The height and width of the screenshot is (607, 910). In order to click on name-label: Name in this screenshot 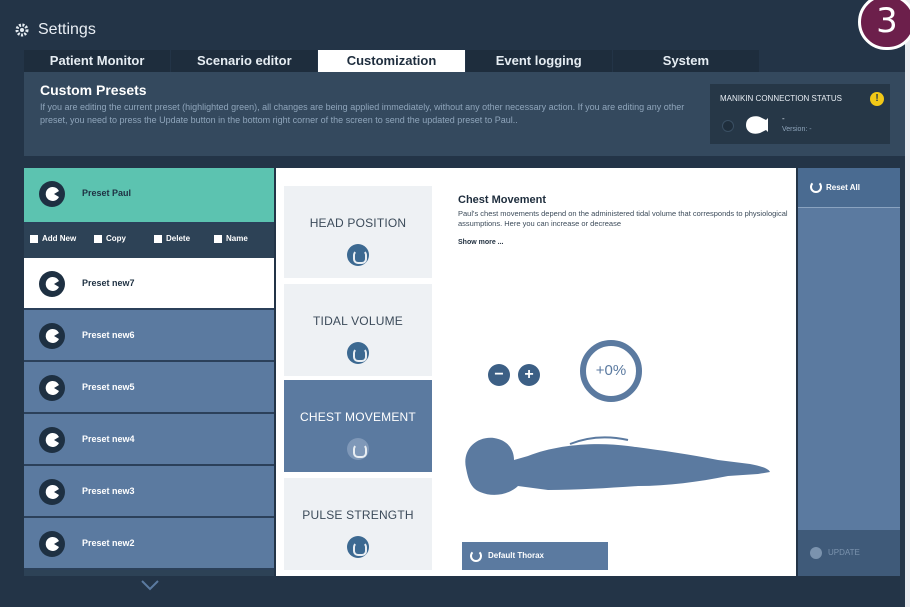, I will do `click(237, 238)`.